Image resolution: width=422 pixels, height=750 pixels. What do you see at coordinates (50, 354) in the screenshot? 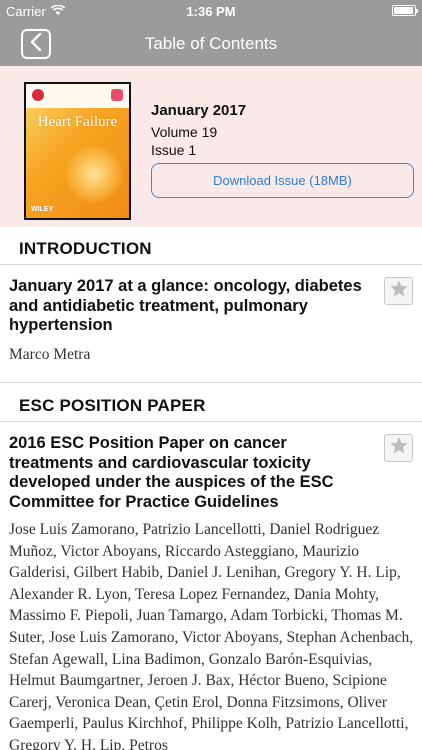
I see `article-authors: Marco Metra` at bounding box center [50, 354].